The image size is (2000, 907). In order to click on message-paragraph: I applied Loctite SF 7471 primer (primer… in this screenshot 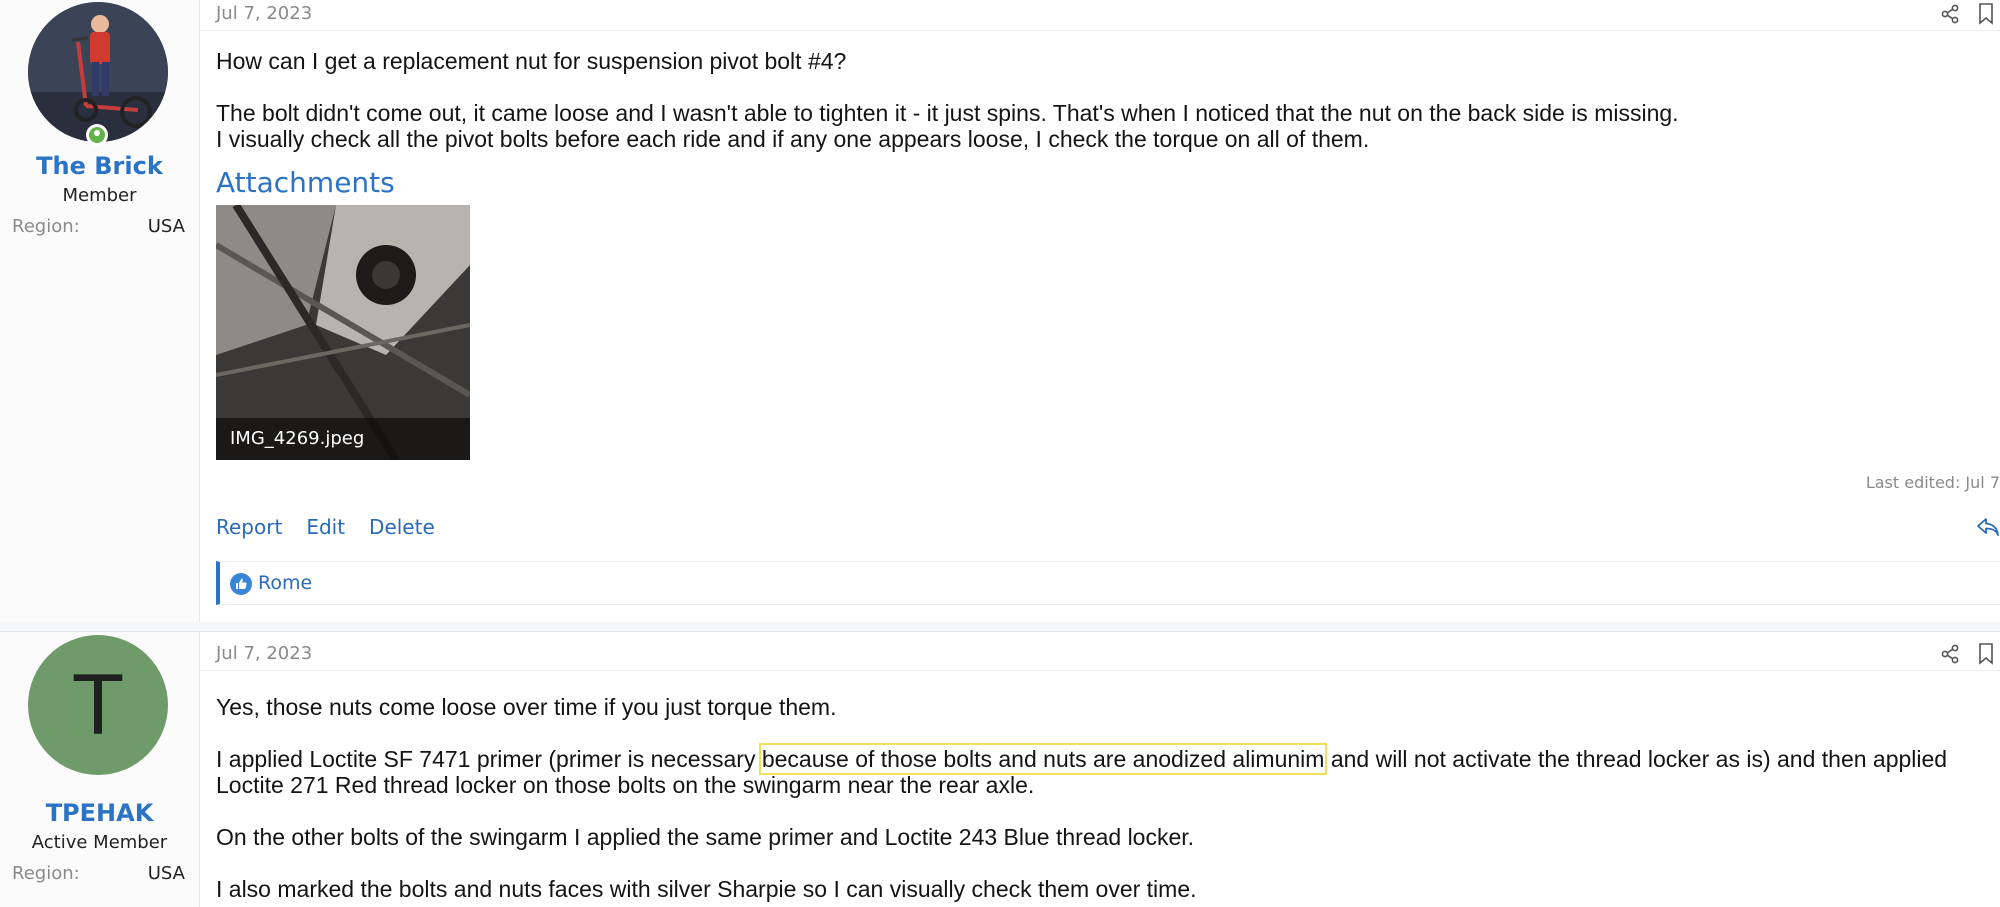, I will do `click(1103, 770)`.